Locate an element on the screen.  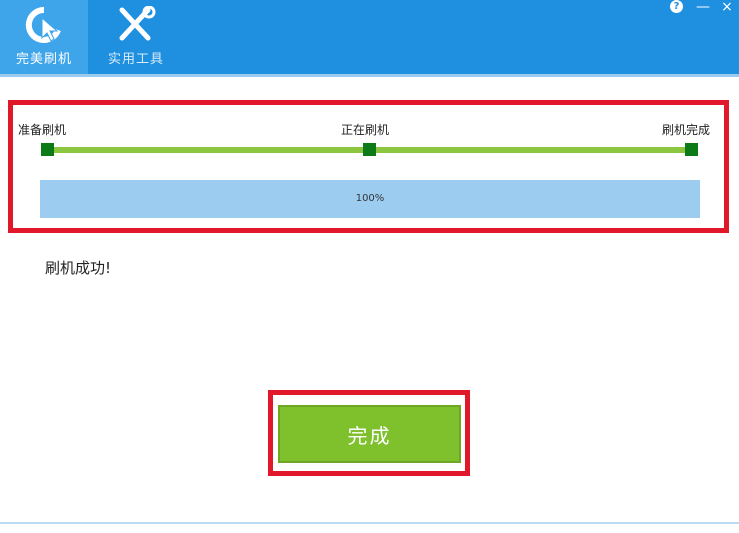
tab-tools: 实用工具 is located at coordinates (136, 37).